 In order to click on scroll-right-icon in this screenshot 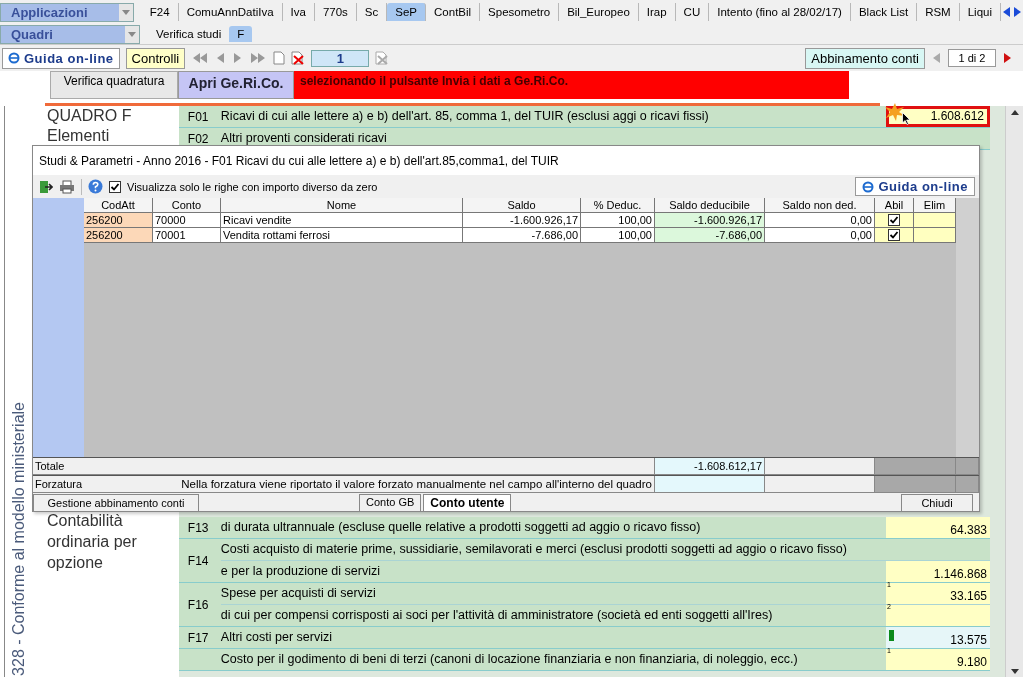, I will do `click(1017, 12)`.